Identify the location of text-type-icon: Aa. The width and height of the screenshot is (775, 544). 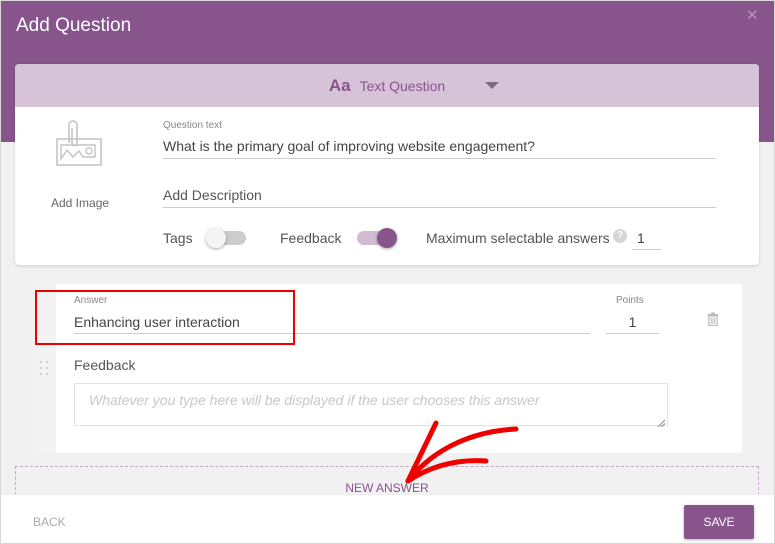
(339, 85).